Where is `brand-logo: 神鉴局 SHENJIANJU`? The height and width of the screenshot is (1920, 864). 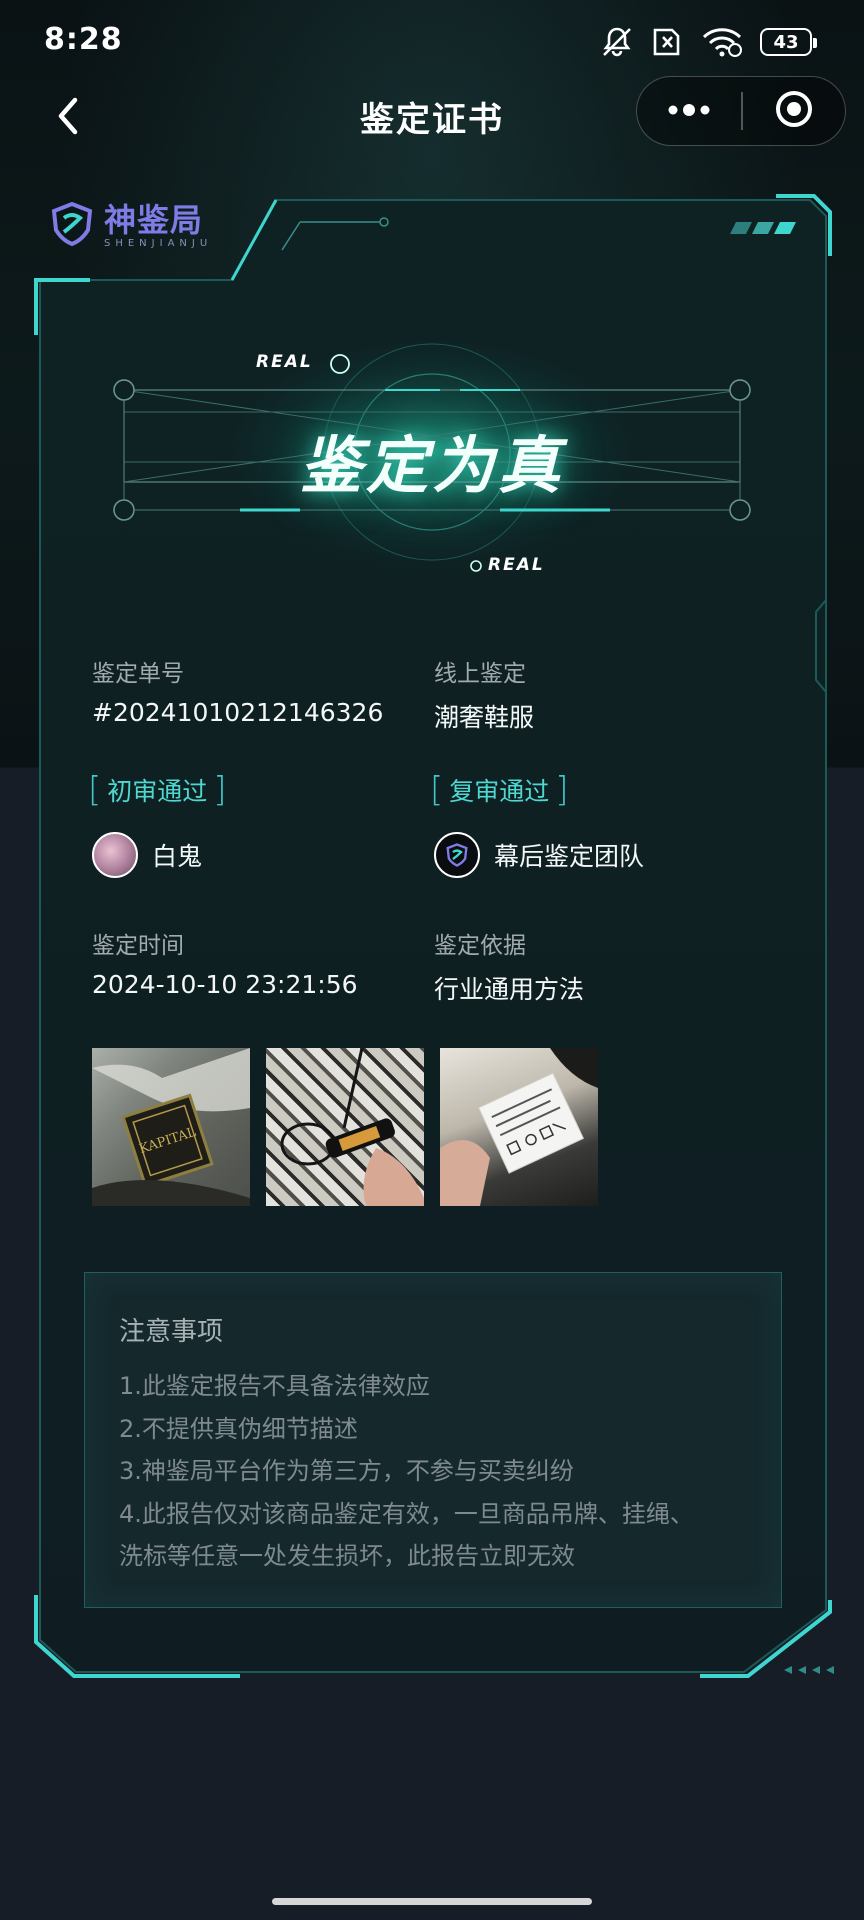
brand-logo: 神鉴局 SHENJIANJU is located at coordinates (130, 226).